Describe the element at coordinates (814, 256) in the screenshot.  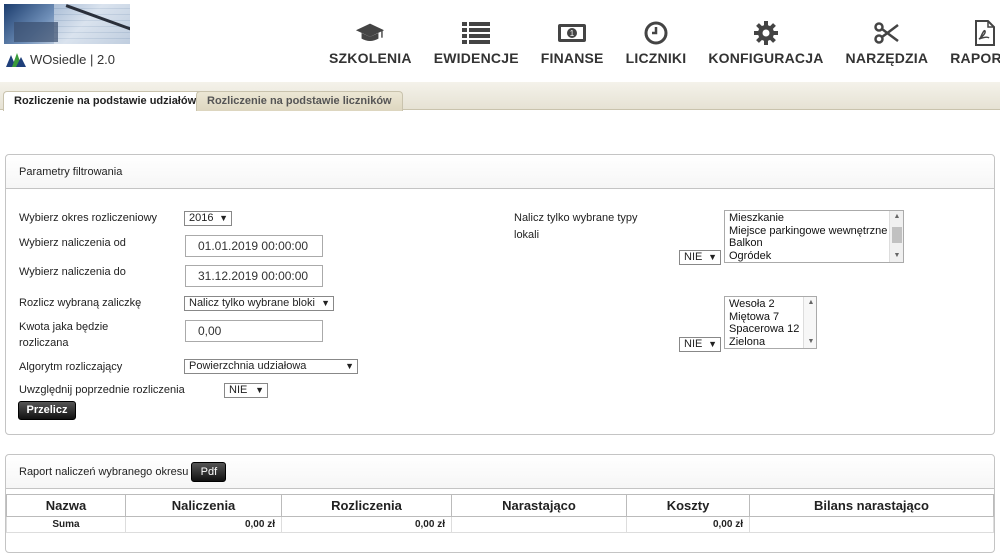
I see `list-item: Ogródek` at that location.